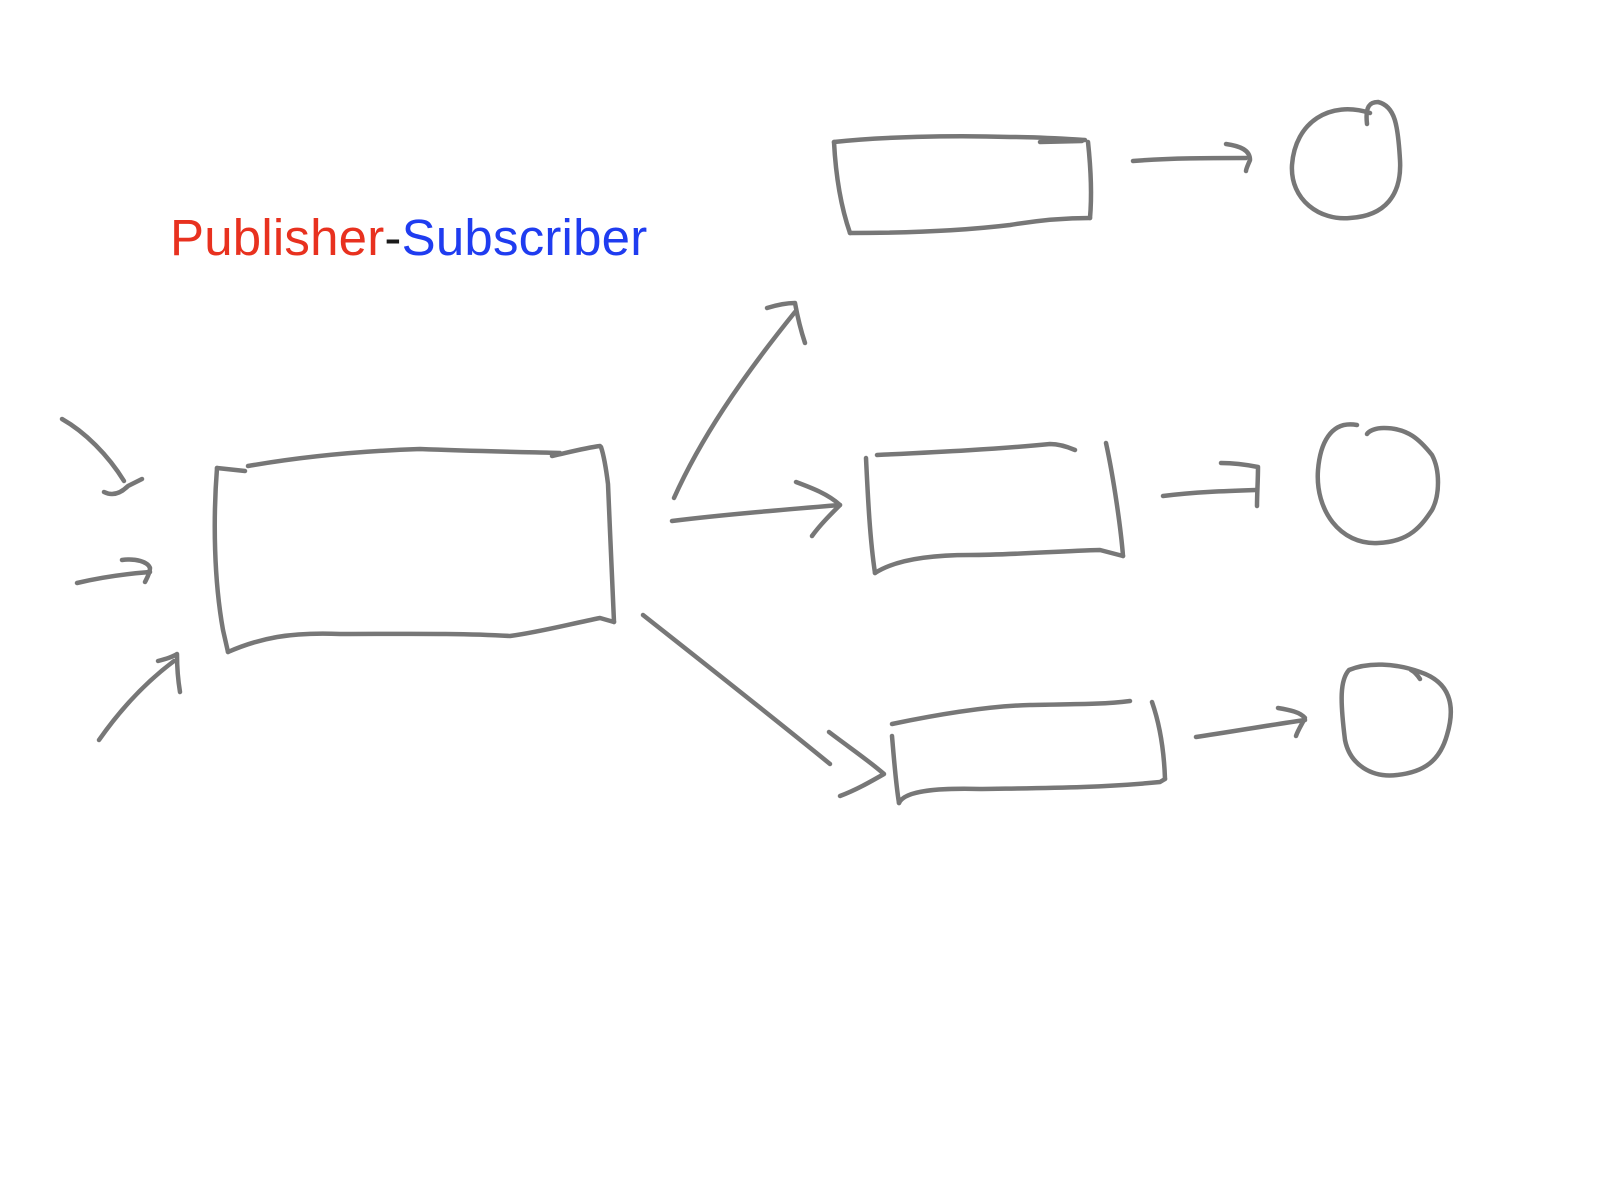  I want to click on incoming-arrow-bottom, so click(139, 697).